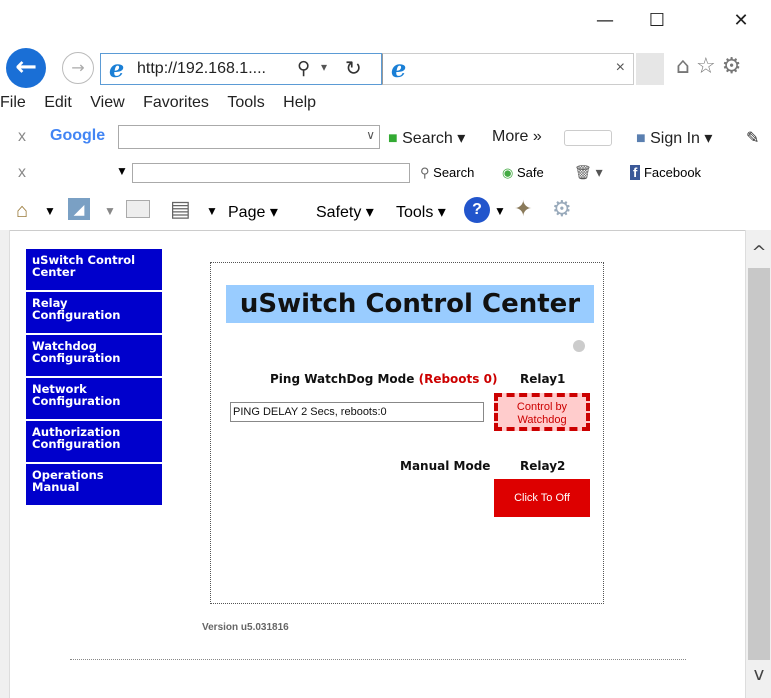 This screenshot has height=698, width=771. What do you see at coordinates (588, 138) in the screenshot?
I see `plus-one-button` at bounding box center [588, 138].